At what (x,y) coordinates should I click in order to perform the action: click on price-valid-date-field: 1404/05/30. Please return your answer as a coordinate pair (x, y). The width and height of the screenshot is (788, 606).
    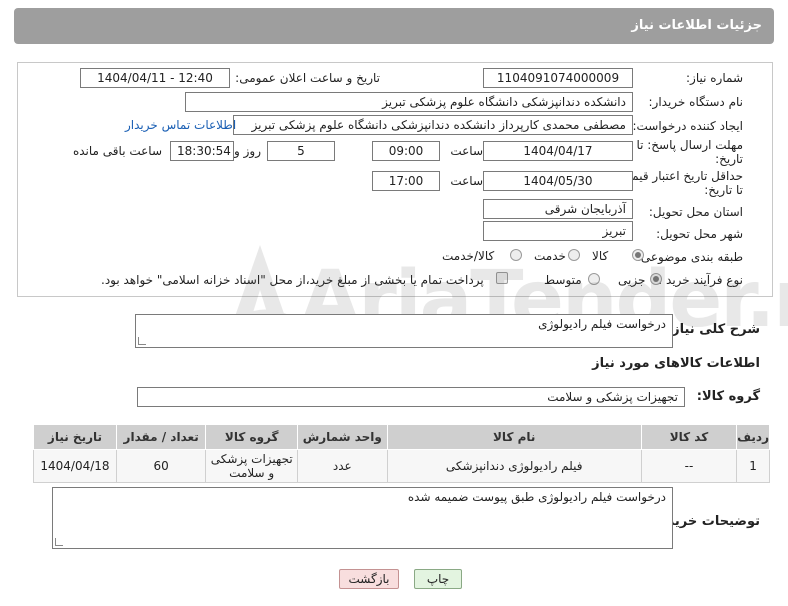
    Looking at the image, I should click on (558, 181).